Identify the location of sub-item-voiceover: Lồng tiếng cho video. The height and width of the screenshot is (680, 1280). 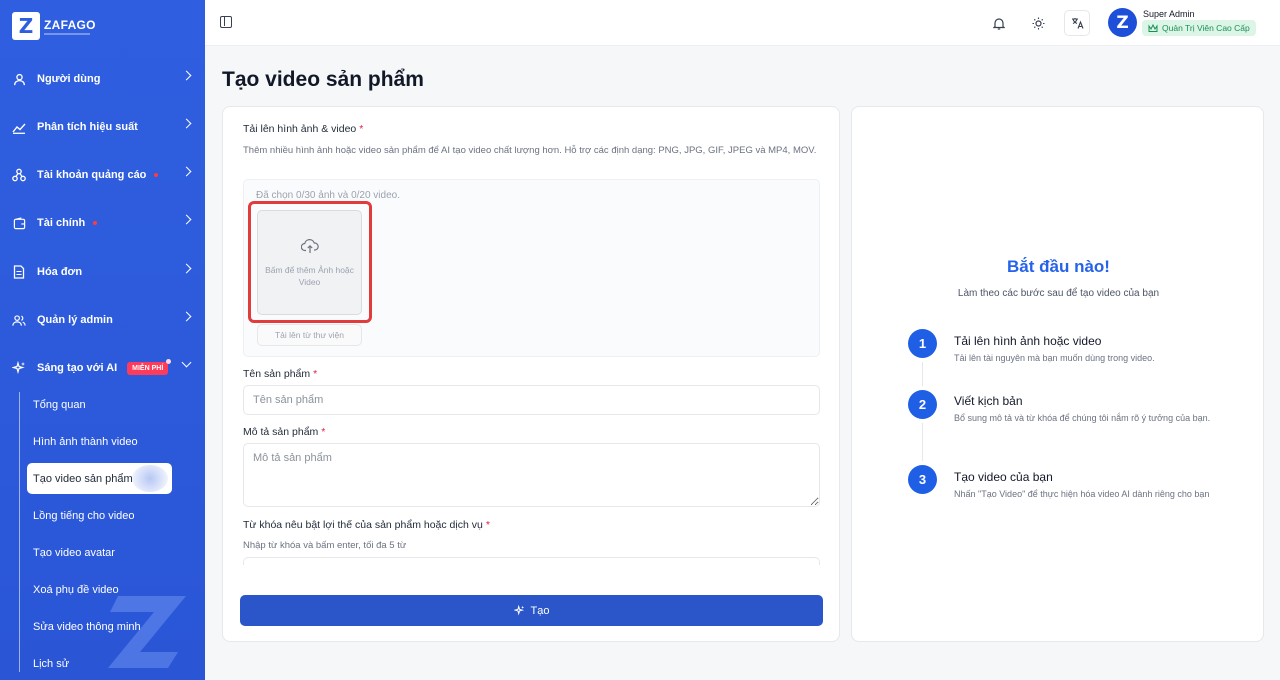
(99, 515).